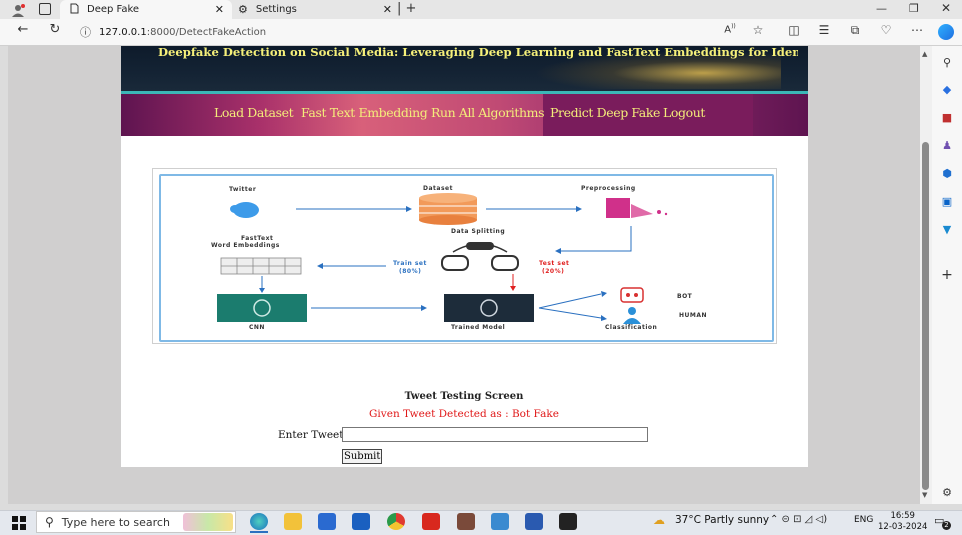 The width and height of the screenshot is (962, 535). Describe the element at coordinates (257, 327) in the screenshot. I see `diagram-label-cnn: CNN` at that location.